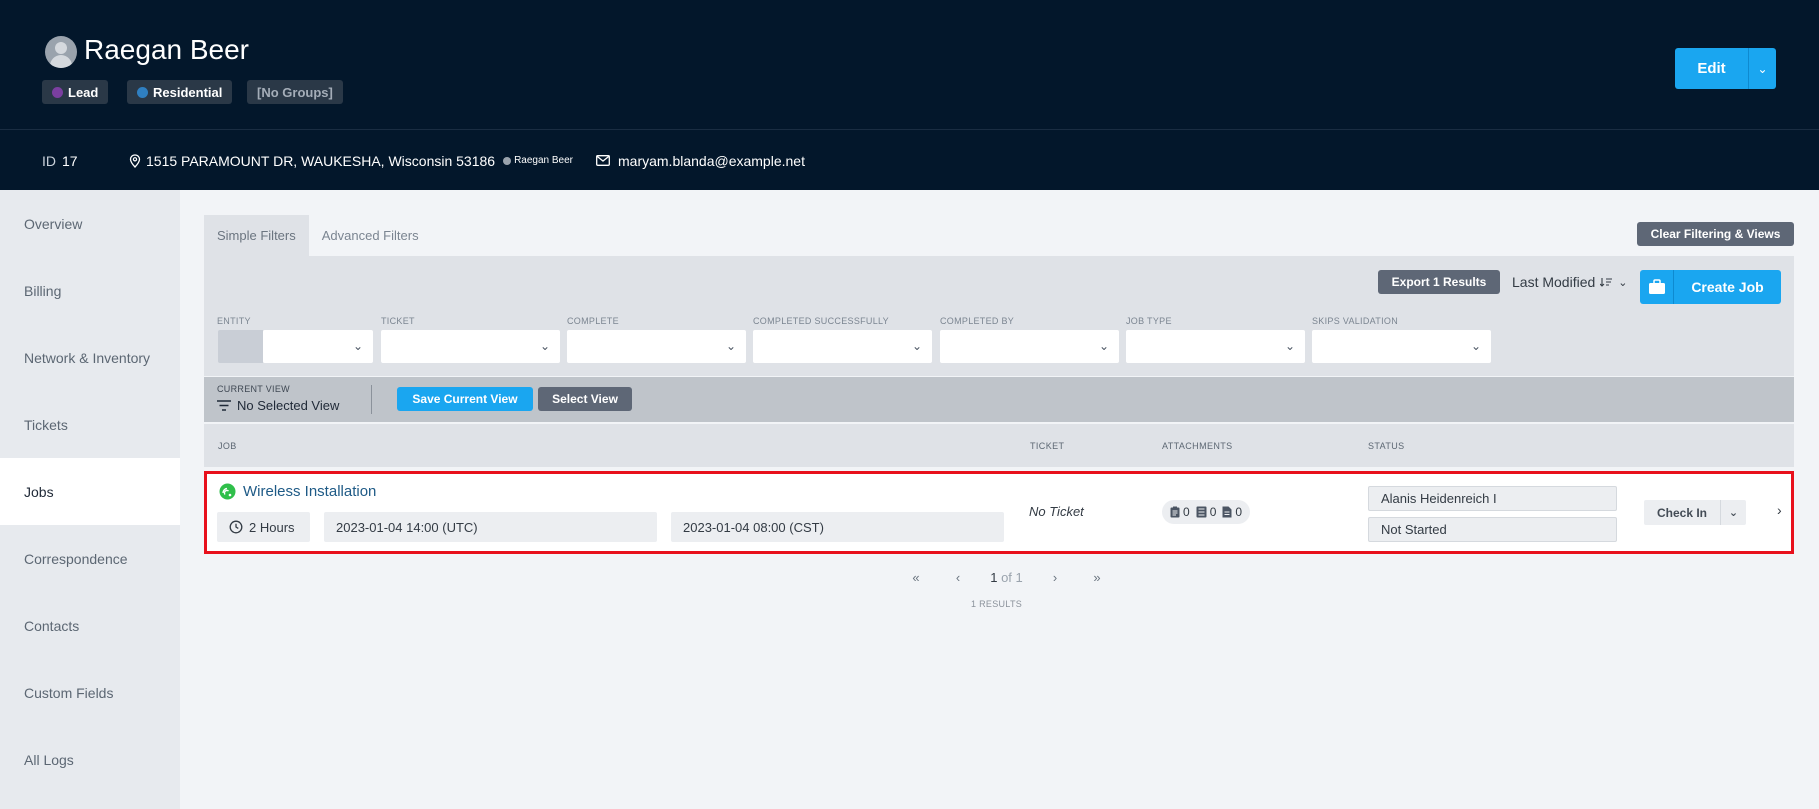  What do you see at coordinates (90, 223) in the screenshot?
I see `sidebar-item-overview: Overview` at bounding box center [90, 223].